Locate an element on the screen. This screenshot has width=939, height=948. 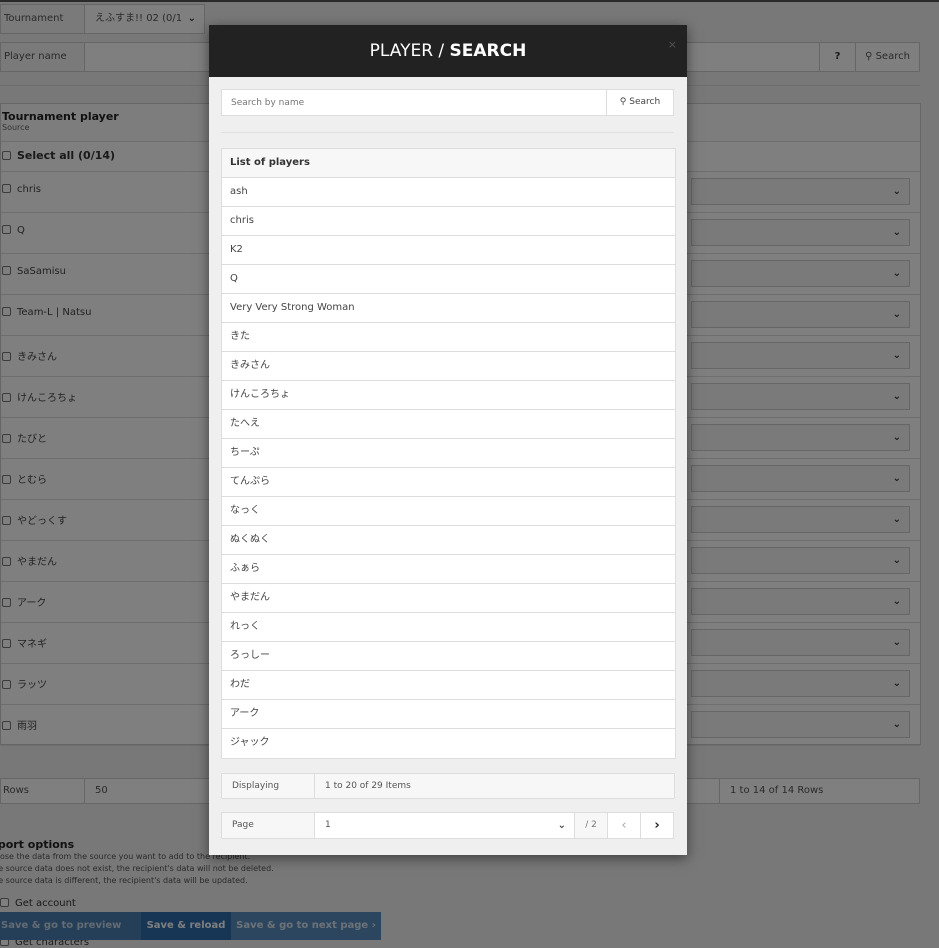
chevron-left-icon: ‹ is located at coordinates (624, 825).